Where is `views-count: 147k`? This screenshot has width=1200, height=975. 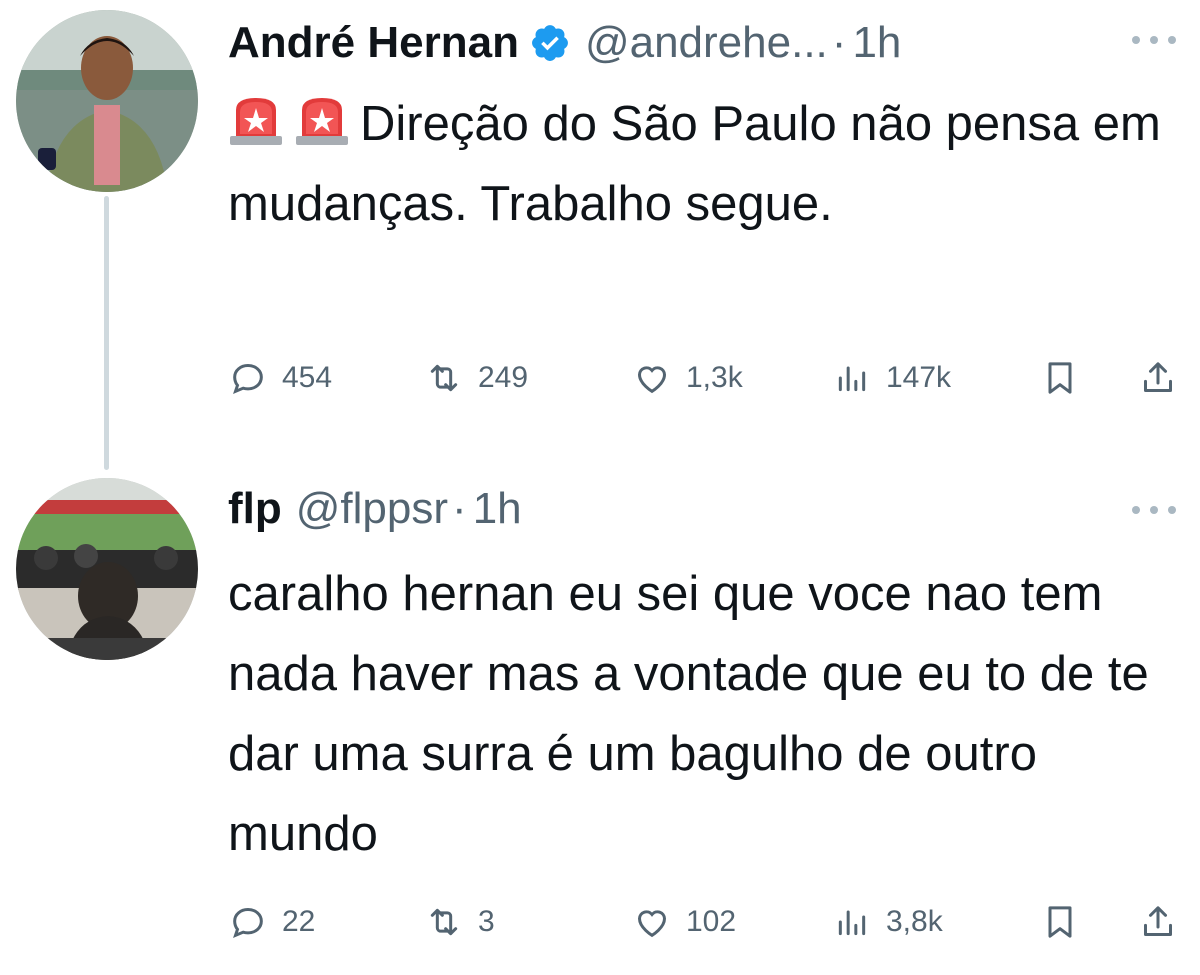 views-count: 147k is located at coordinates (919, 377).